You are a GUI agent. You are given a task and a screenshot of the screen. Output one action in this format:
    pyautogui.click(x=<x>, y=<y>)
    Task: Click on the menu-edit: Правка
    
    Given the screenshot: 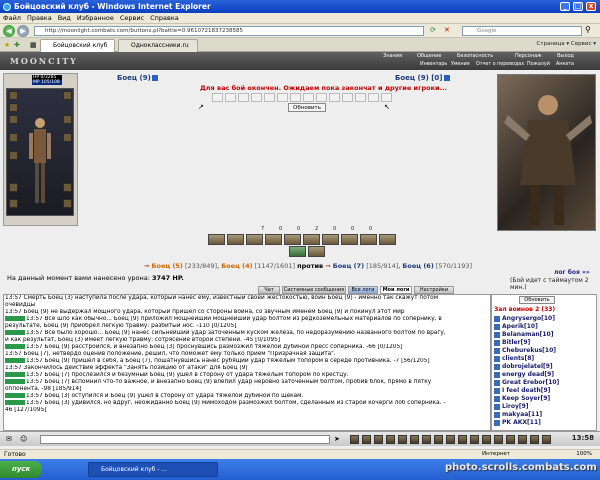 What is the action you would take?
    pyautogui.click(x=39, y=18)
    